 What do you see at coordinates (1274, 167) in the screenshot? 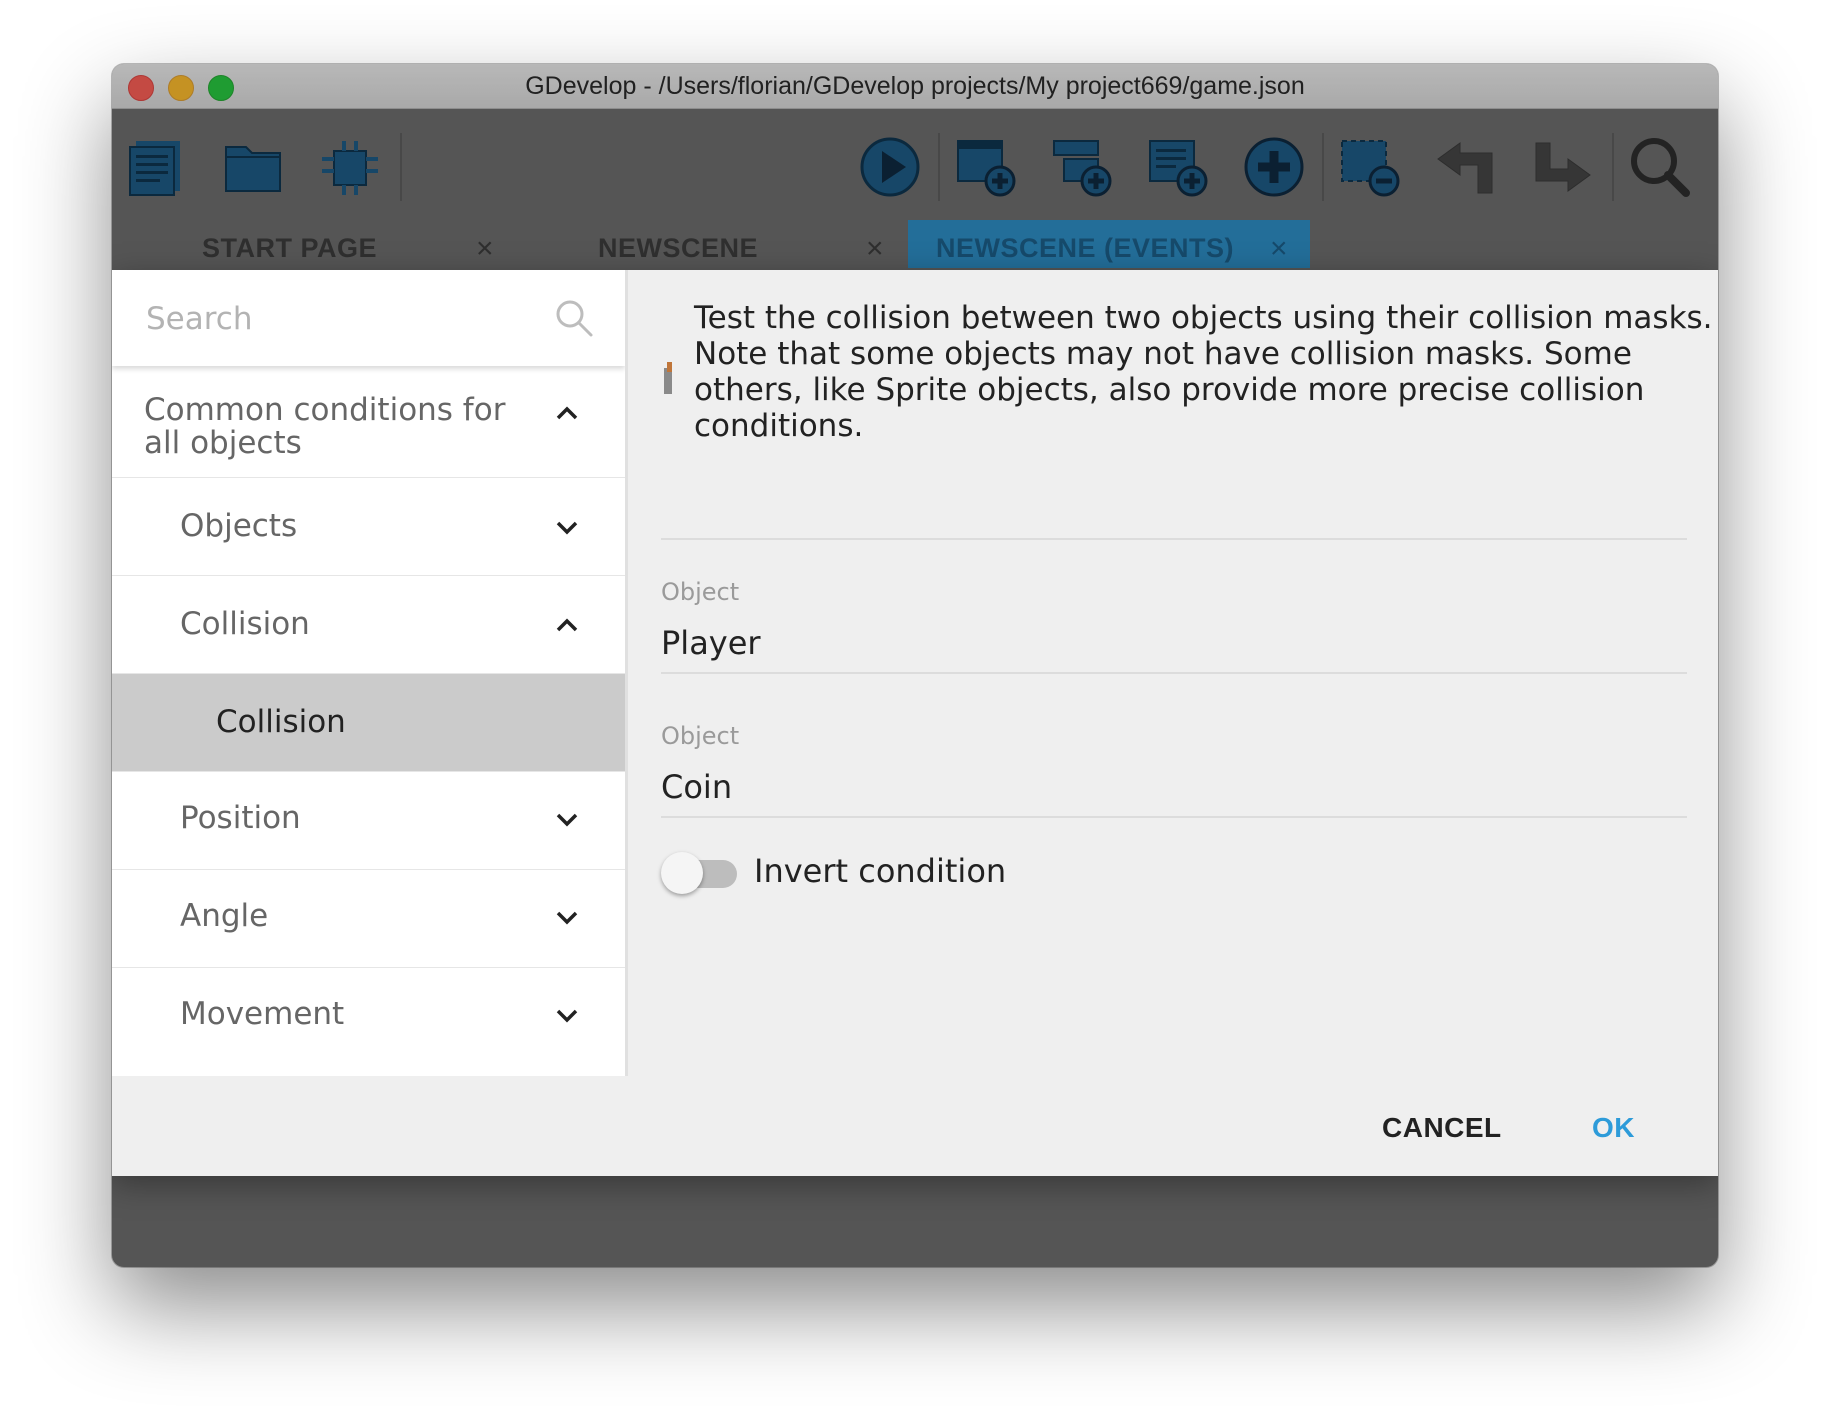
I see `add-instruction-icon` at bounding box center [1274, 167].